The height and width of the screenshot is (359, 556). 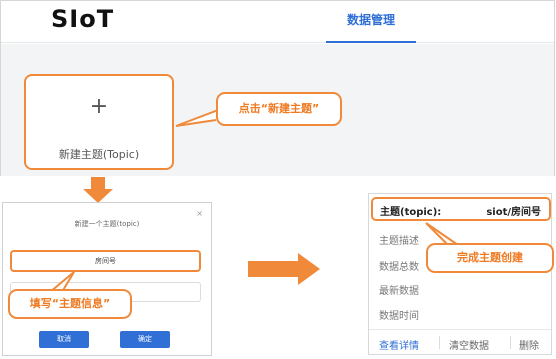 I want to click on latest-data-row: 最新数据, so click(x=399, y=291).